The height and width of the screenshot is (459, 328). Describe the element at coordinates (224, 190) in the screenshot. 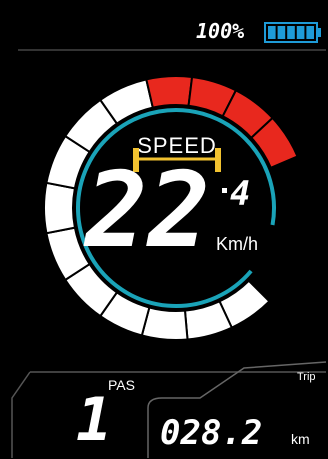

I see `speed-decimal-point` at that location.